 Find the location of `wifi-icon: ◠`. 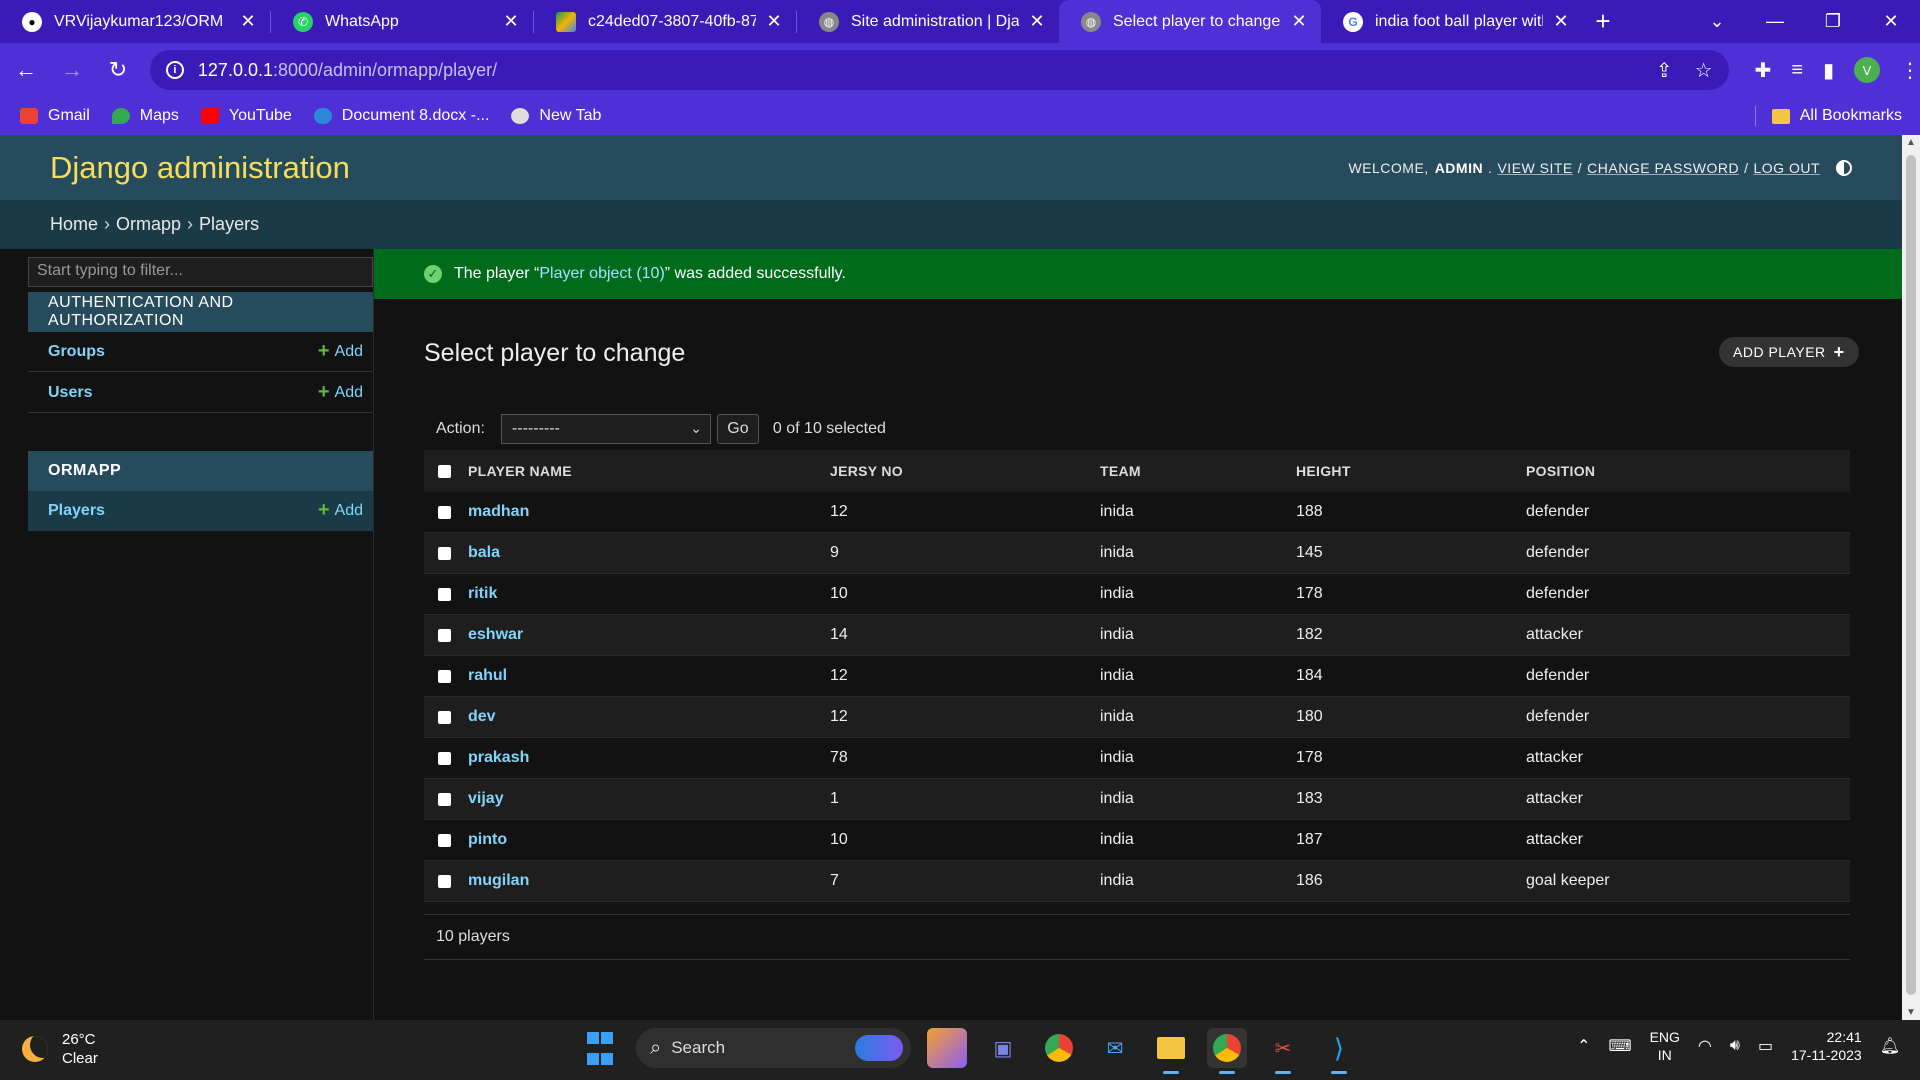

wifi-icon: ◠ is located at coordinates (1705, 1046).